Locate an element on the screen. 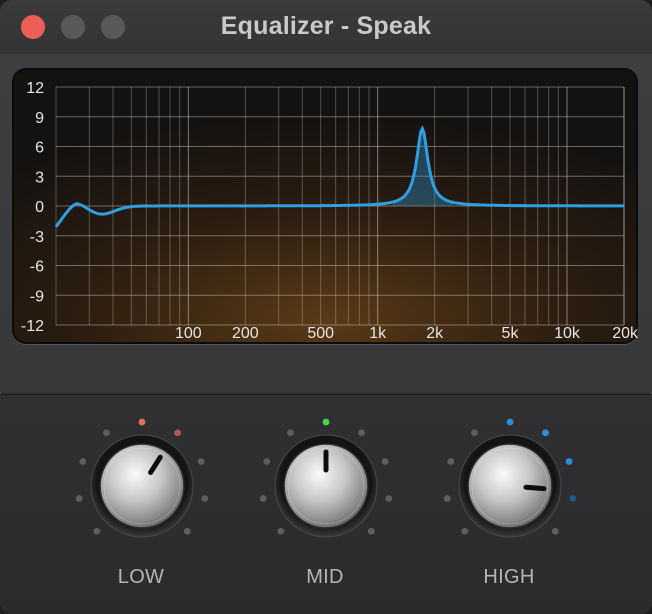 Image resolution: width=652 pixels, height=614 pixels. x-tick-label: 10k is located at coordinates (567, 333).